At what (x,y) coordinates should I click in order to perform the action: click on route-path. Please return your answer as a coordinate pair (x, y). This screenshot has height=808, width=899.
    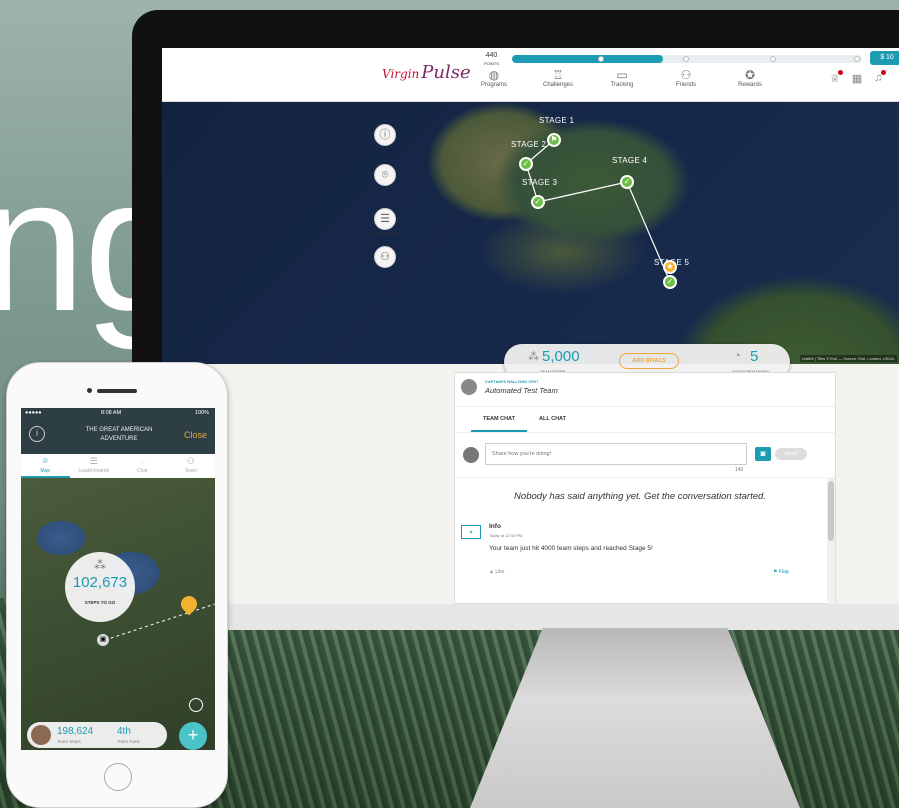
    Looking at the image, I should click on (598, 211).